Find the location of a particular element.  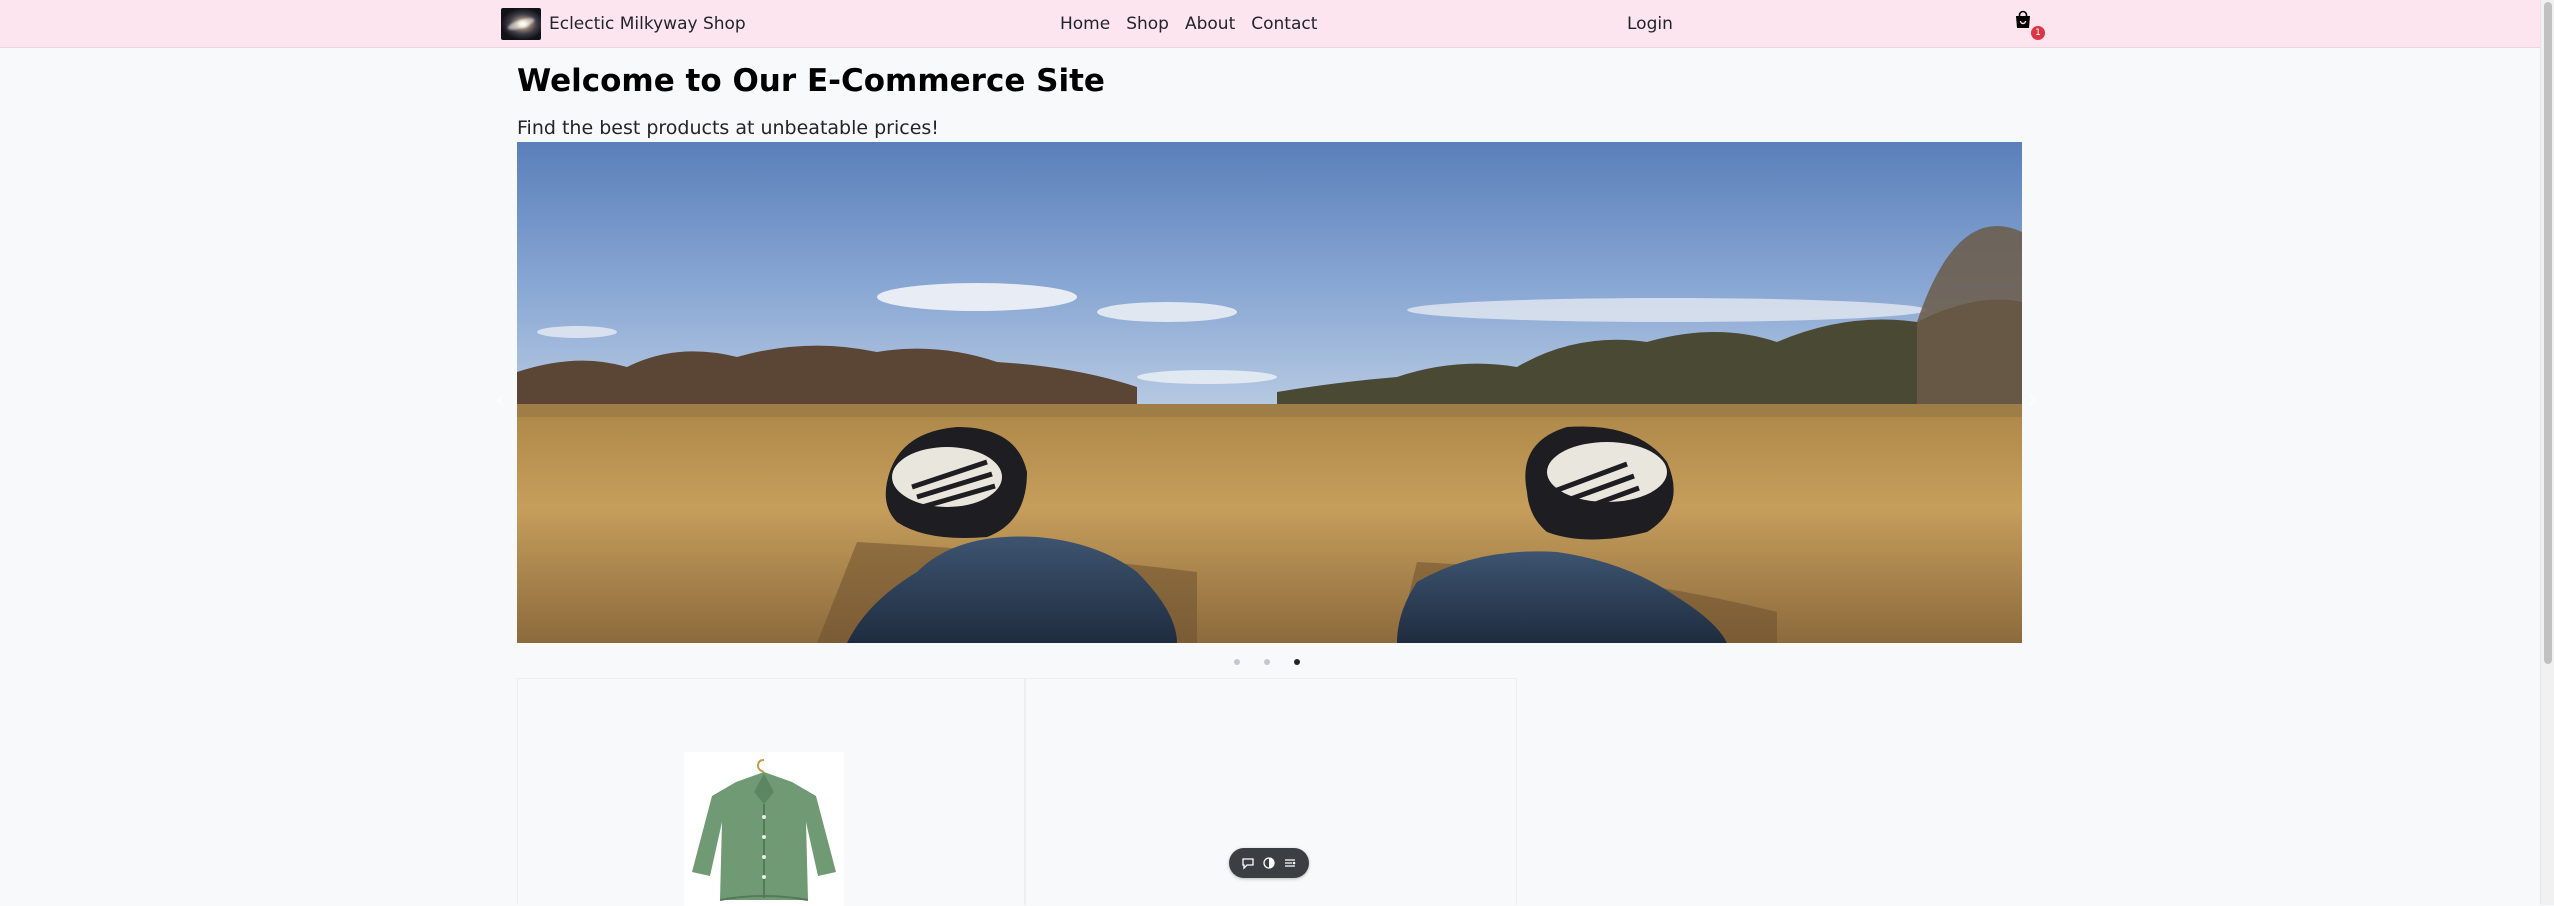

brand-link: Eclectic Milkyway Shop is located at coordinates (623, 24).